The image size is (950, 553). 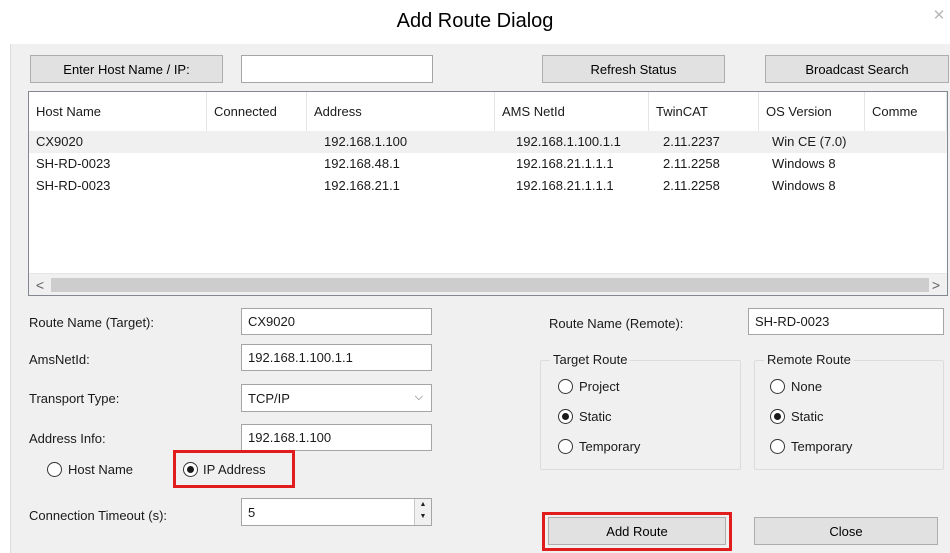 What do you see at coordinates (234, 469) in the screenshot?
I see `ip-address-highlight` at bounding box center [234, 469].